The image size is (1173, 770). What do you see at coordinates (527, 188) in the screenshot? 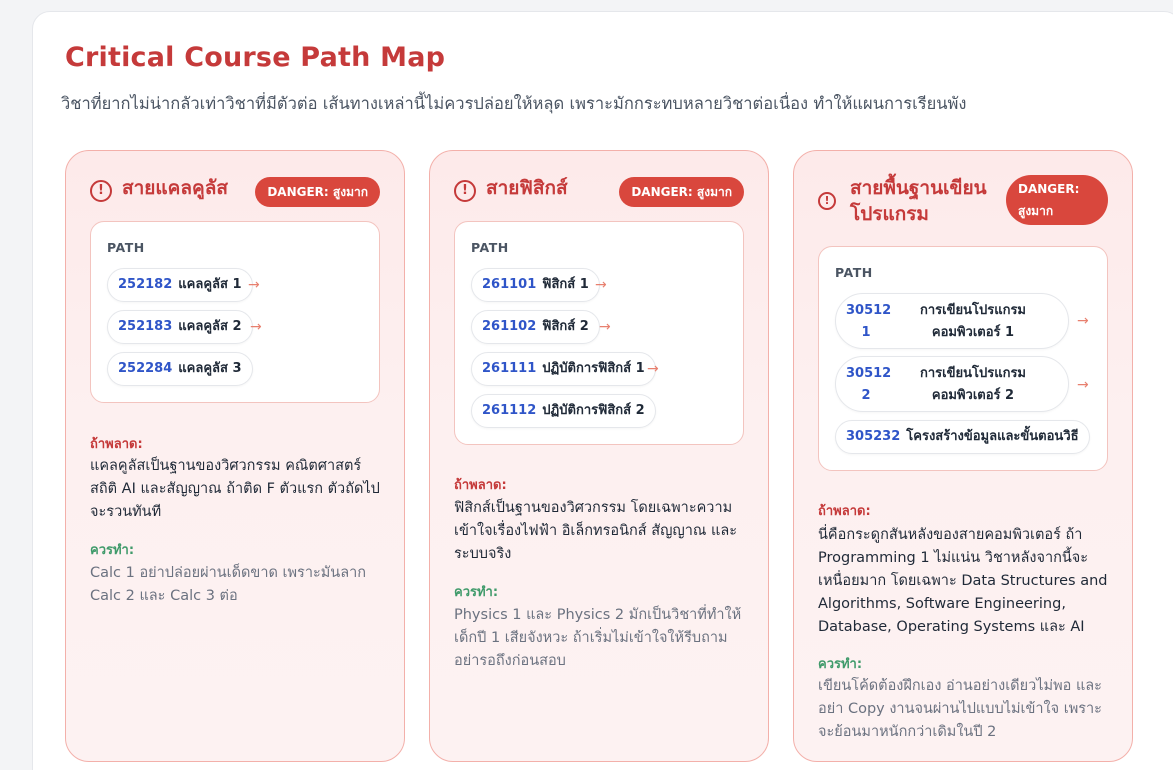
I see `card-title: สายฟิสิกส์` at bounding box center [527, 188].